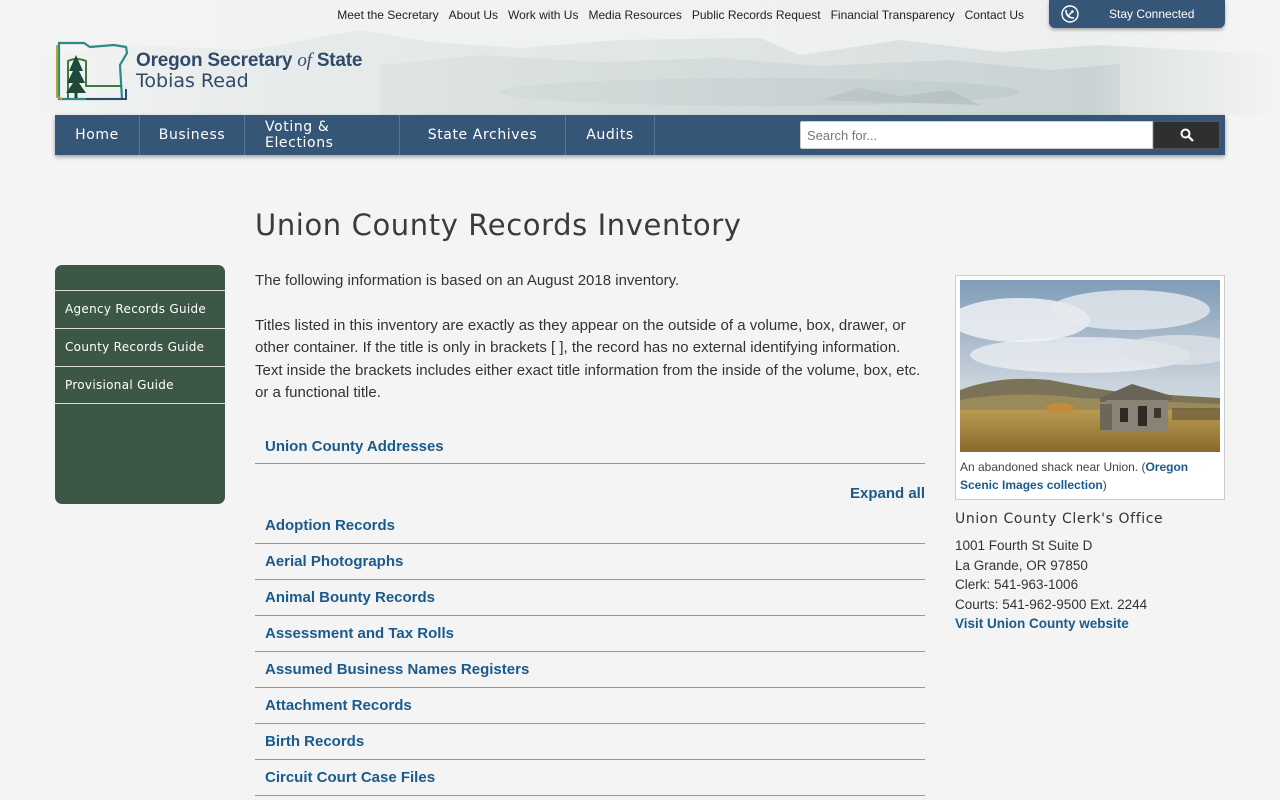  Describe the element at coordinates (1042, 623) in the screenshot. I see `union-county-website-link: Visit Union County website` at that location.